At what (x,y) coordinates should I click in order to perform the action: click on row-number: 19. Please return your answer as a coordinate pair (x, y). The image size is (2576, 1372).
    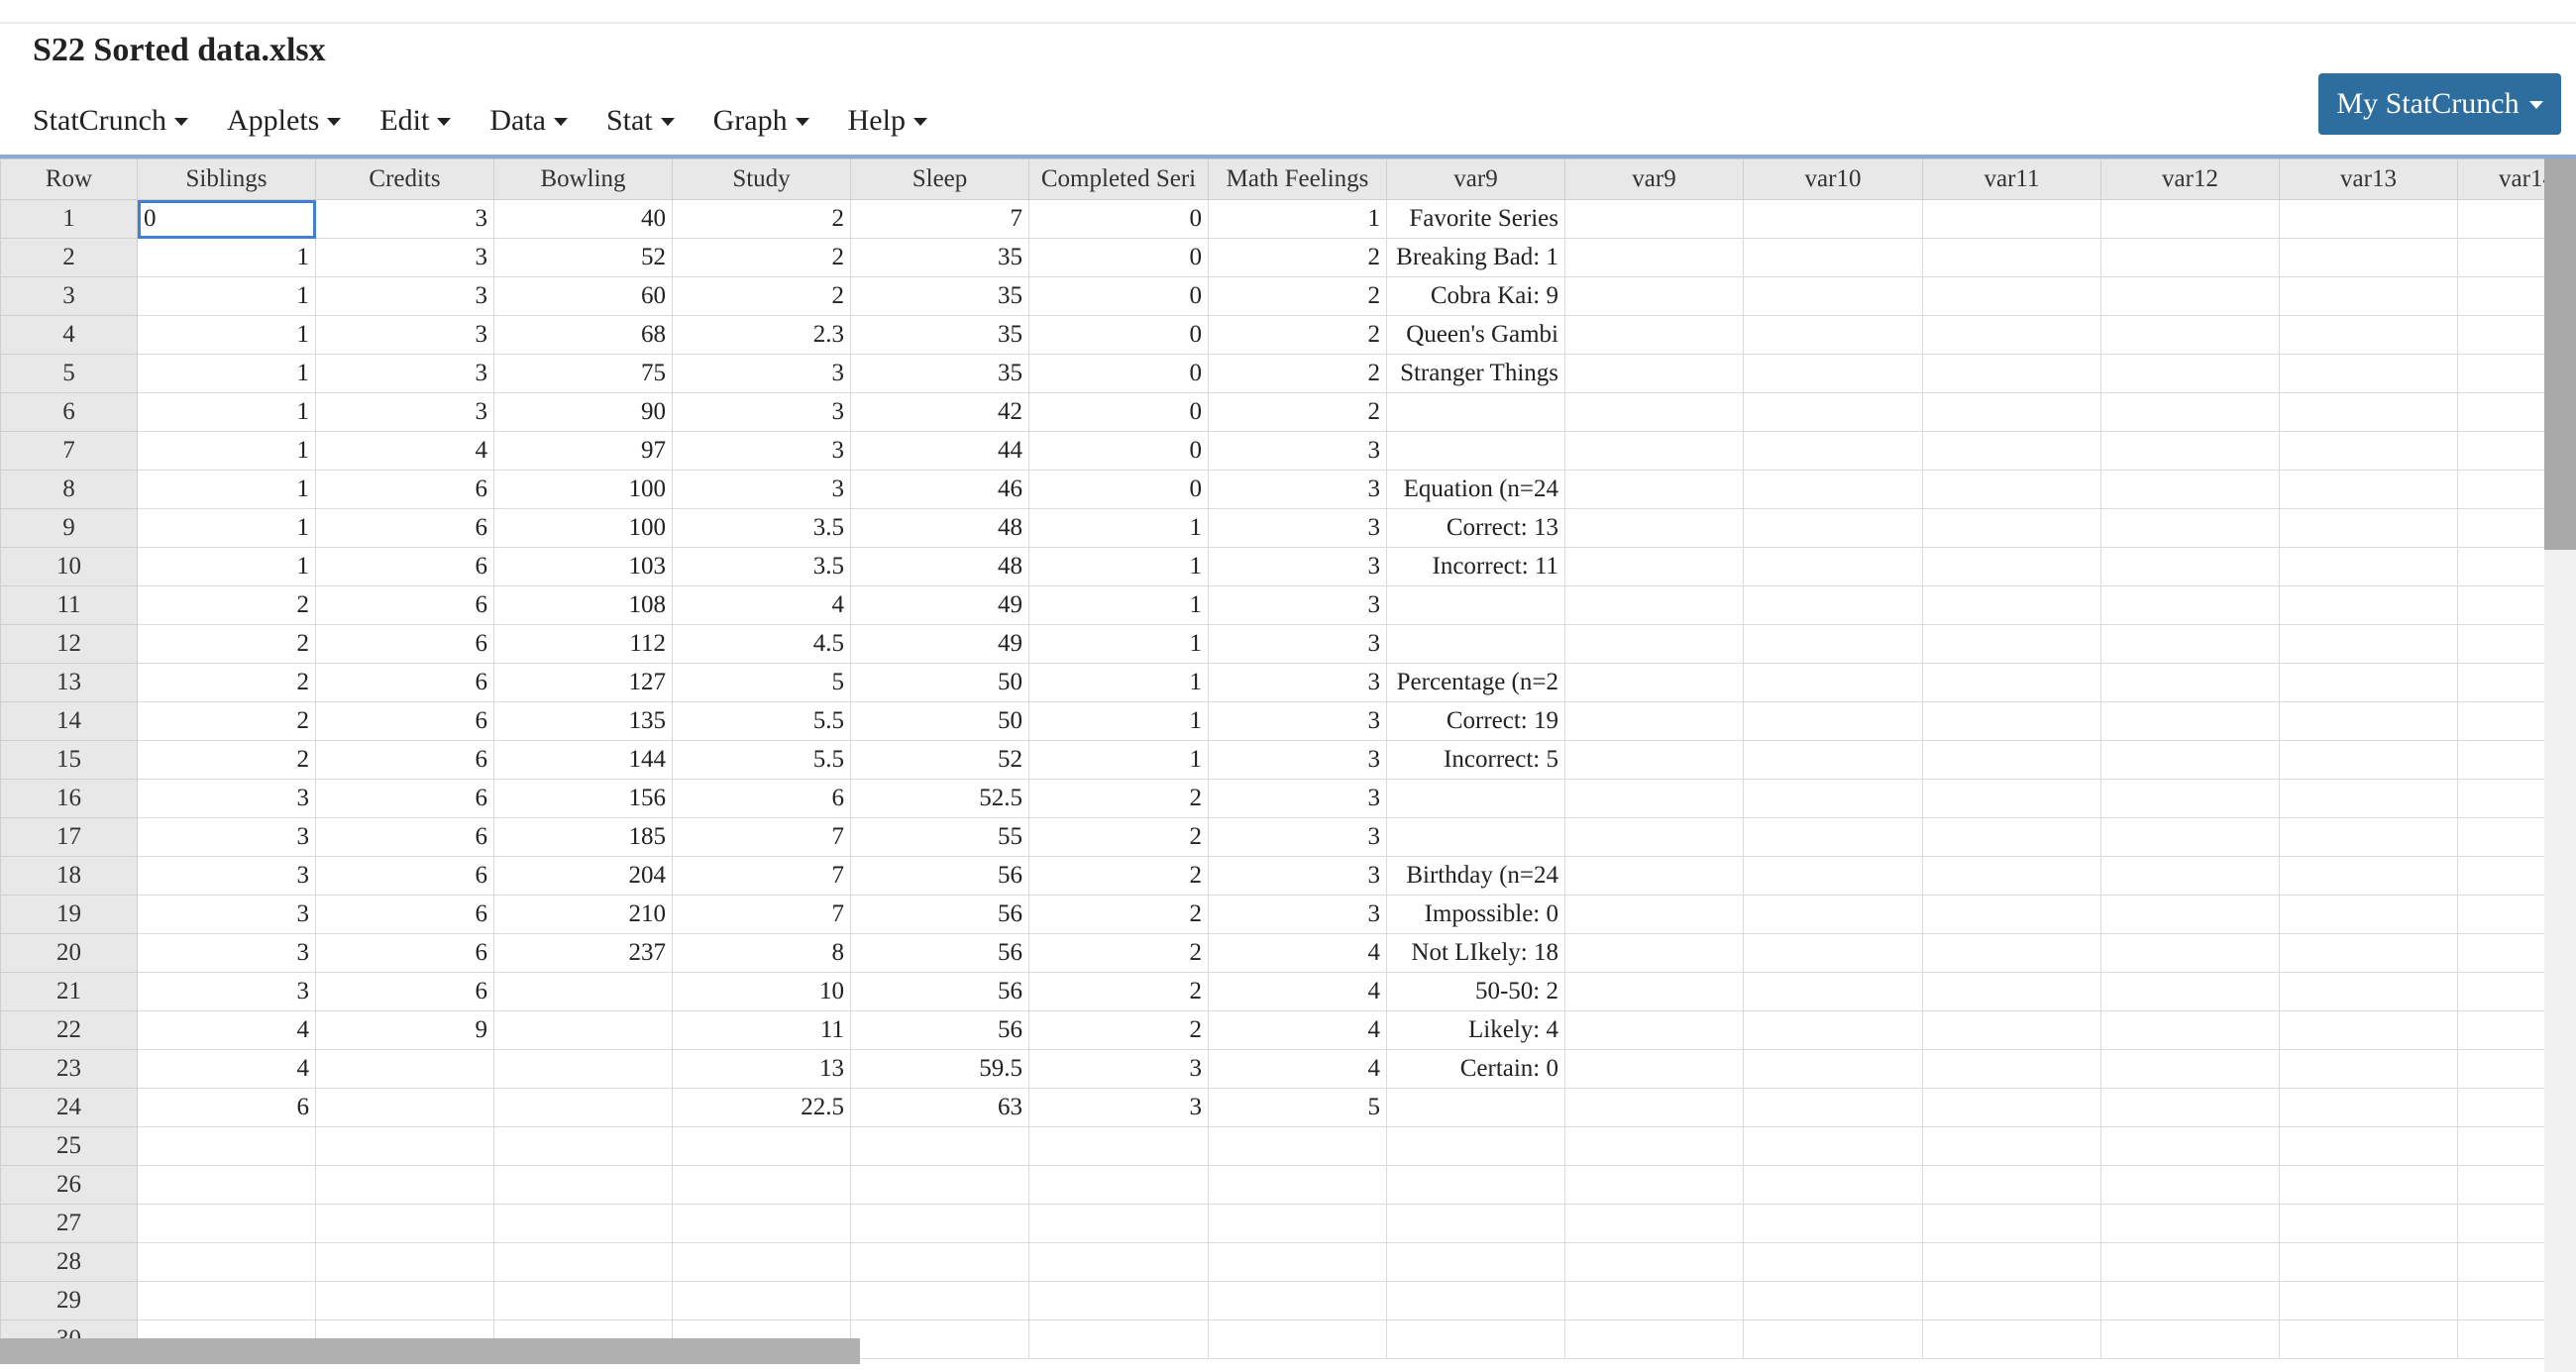
    Looking at the image, I should click on (69, 914).